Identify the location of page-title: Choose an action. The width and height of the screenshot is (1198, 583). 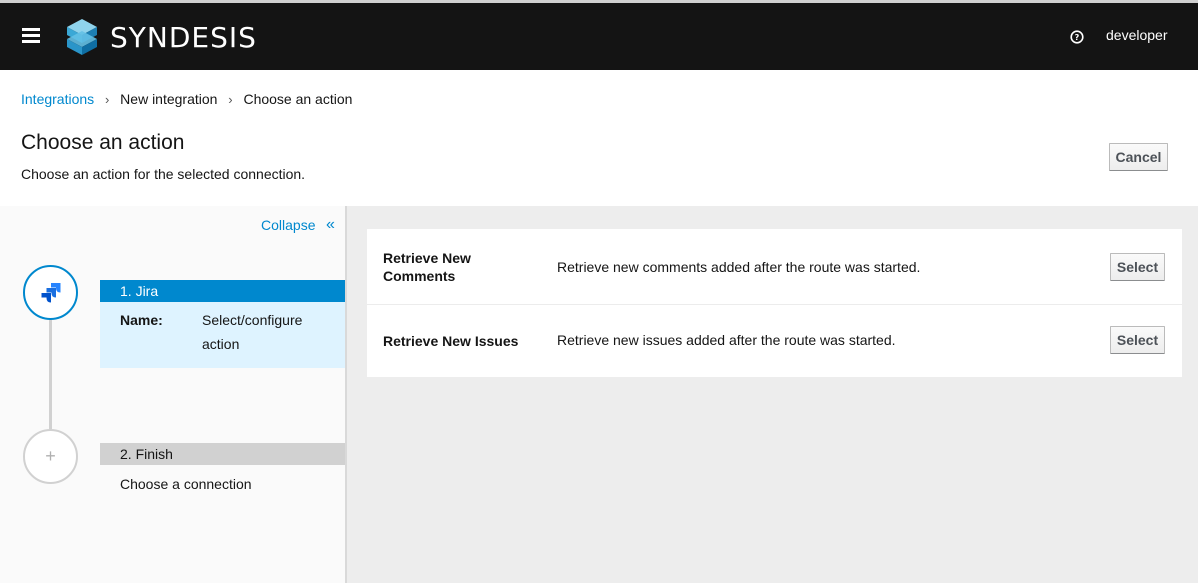
(103, 142).